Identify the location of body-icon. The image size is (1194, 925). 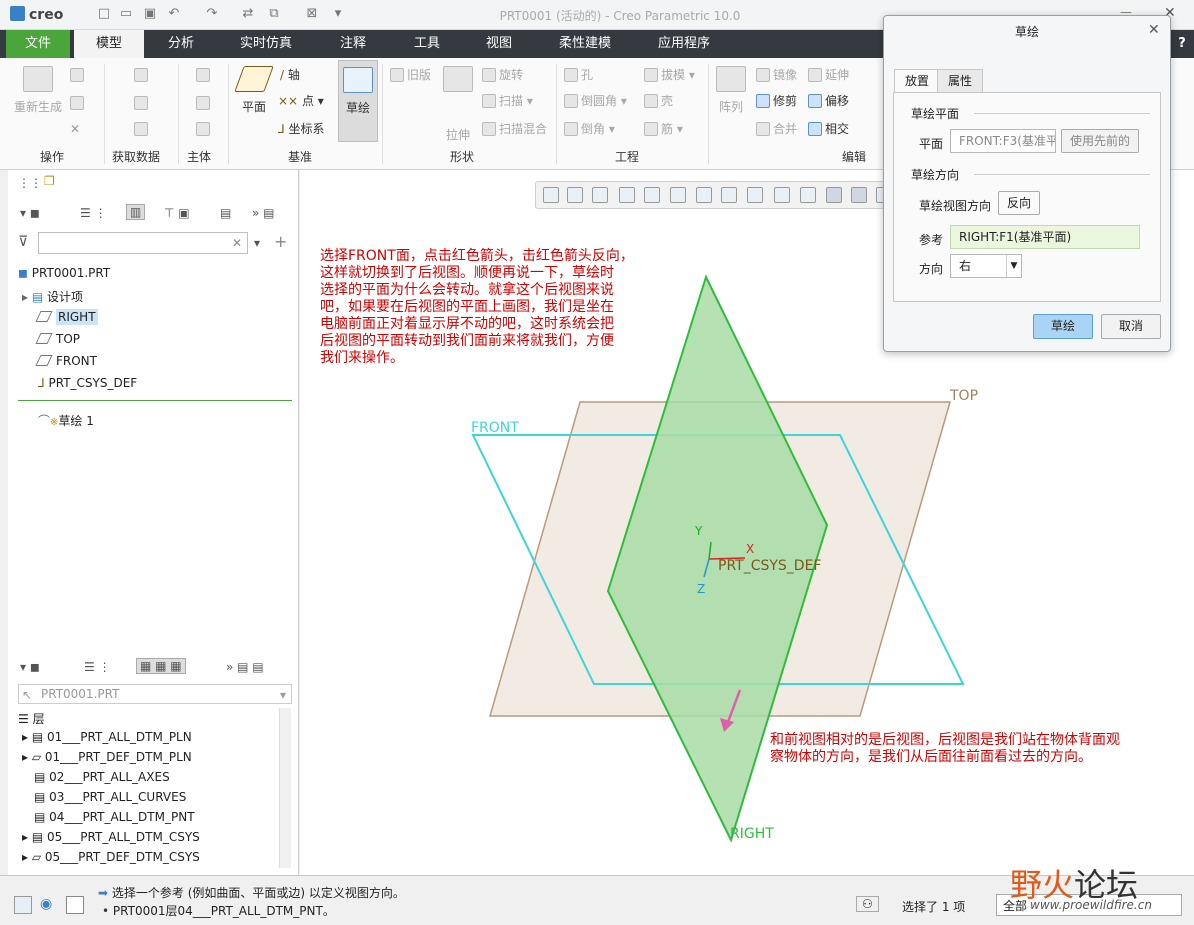
(204, 75).